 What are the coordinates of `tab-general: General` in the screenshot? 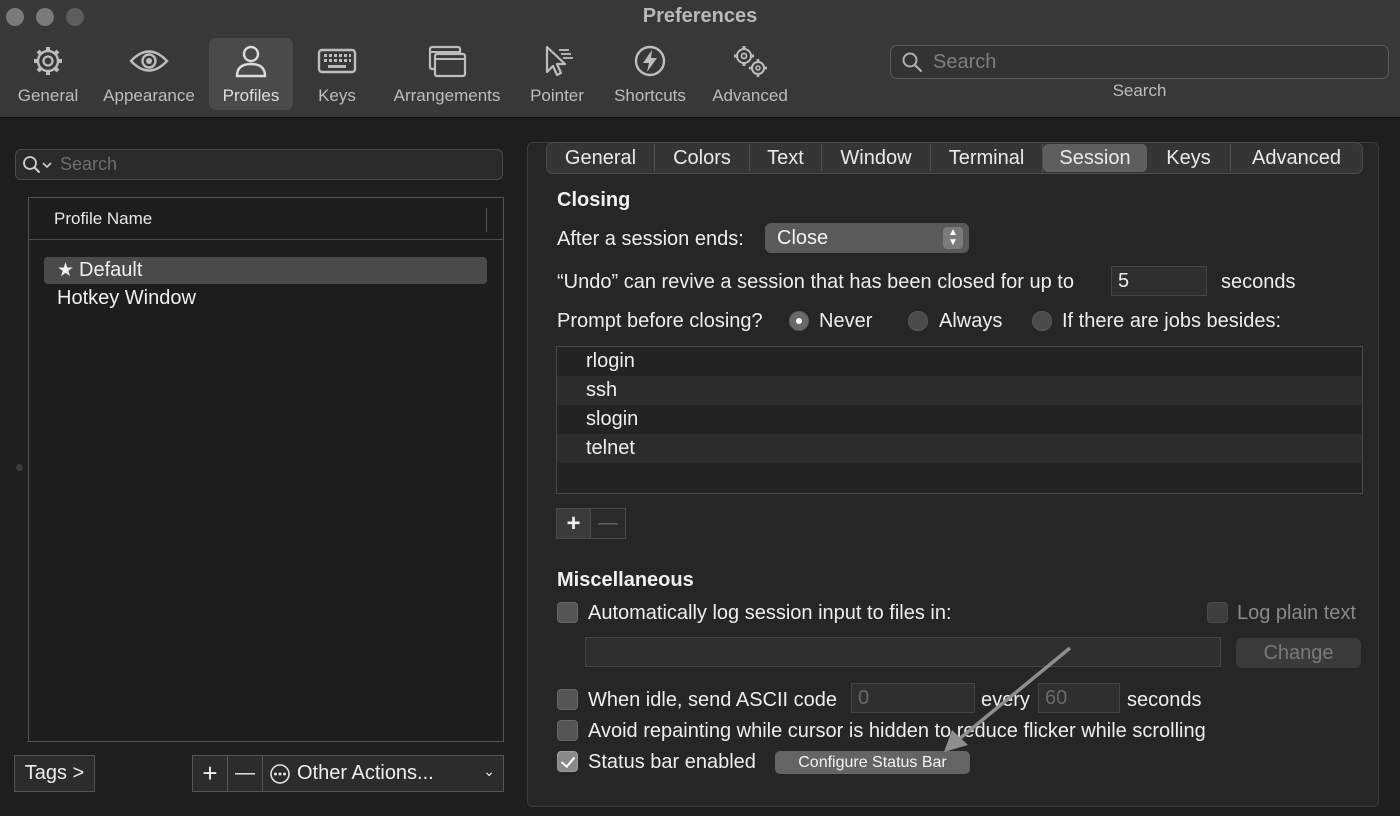 It's located at (601, 158).